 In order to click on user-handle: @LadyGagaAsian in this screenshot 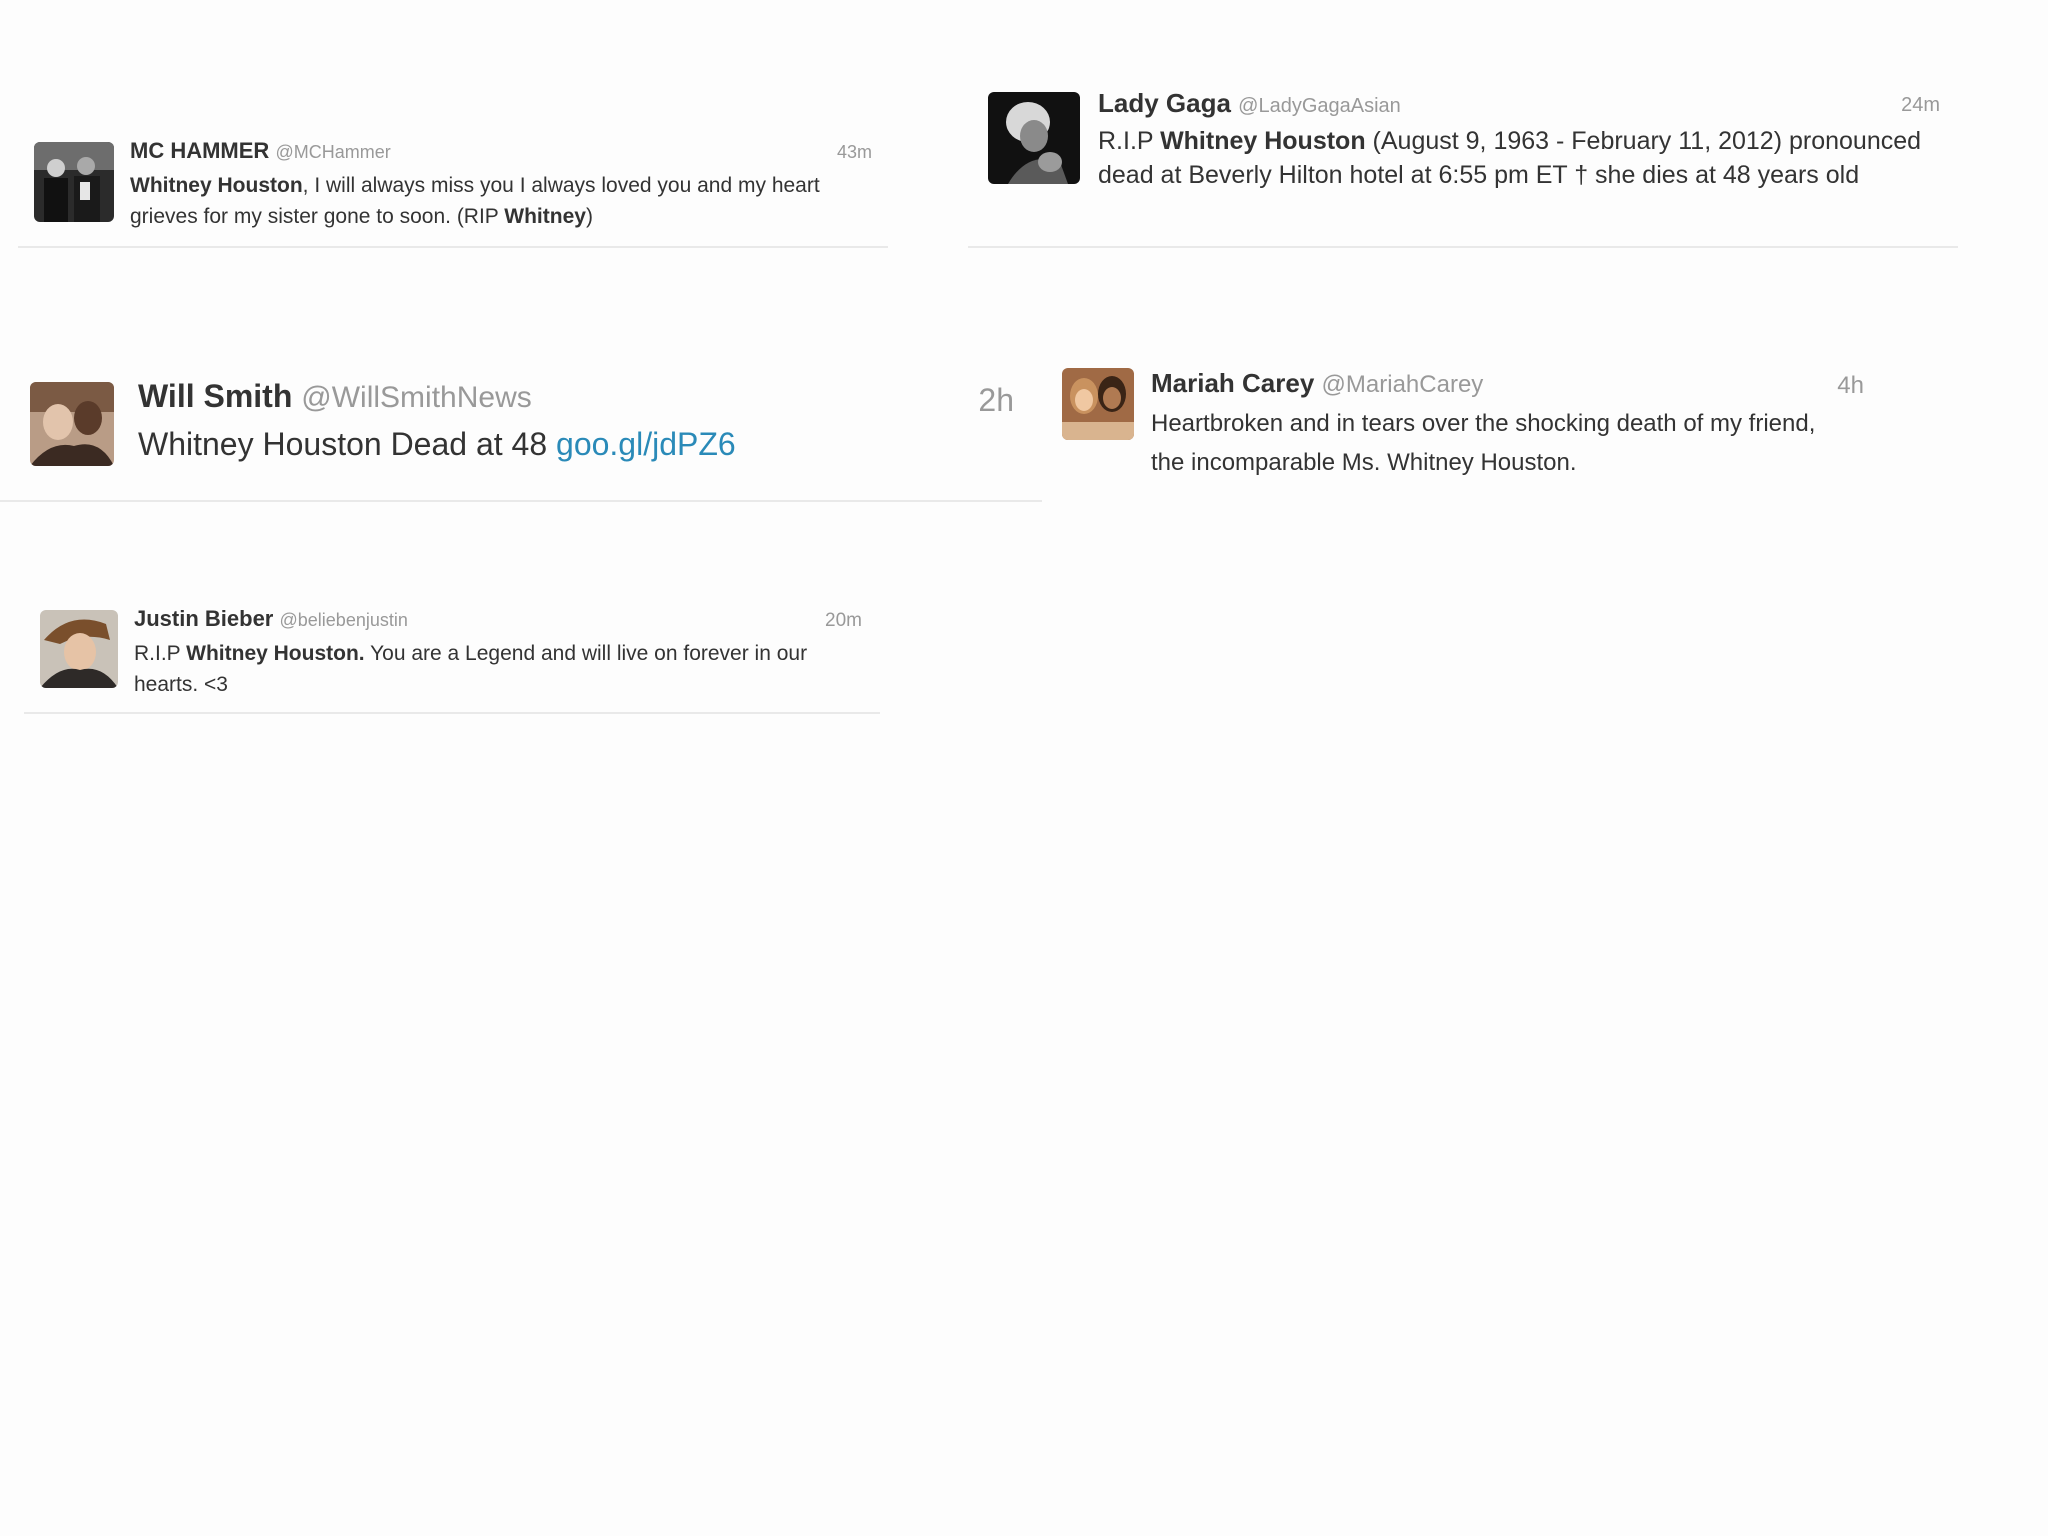, I will do `click(1319, 106)`.